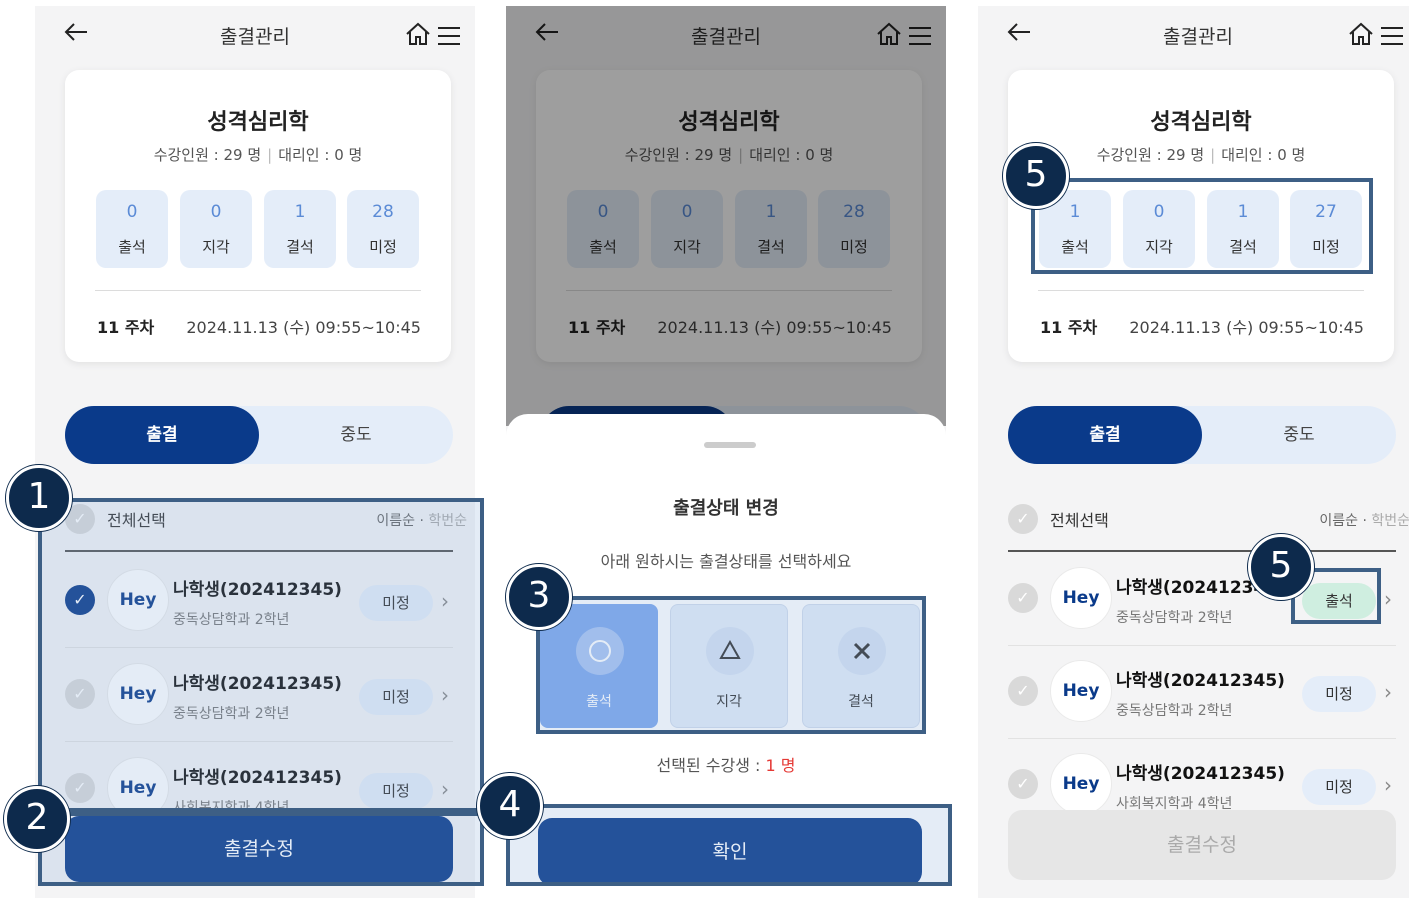 The image size is (1409, 898). Describe the element at coordinates (383, 229) in the screenshot. I see `stat-undecided: 28 미정` at that location.